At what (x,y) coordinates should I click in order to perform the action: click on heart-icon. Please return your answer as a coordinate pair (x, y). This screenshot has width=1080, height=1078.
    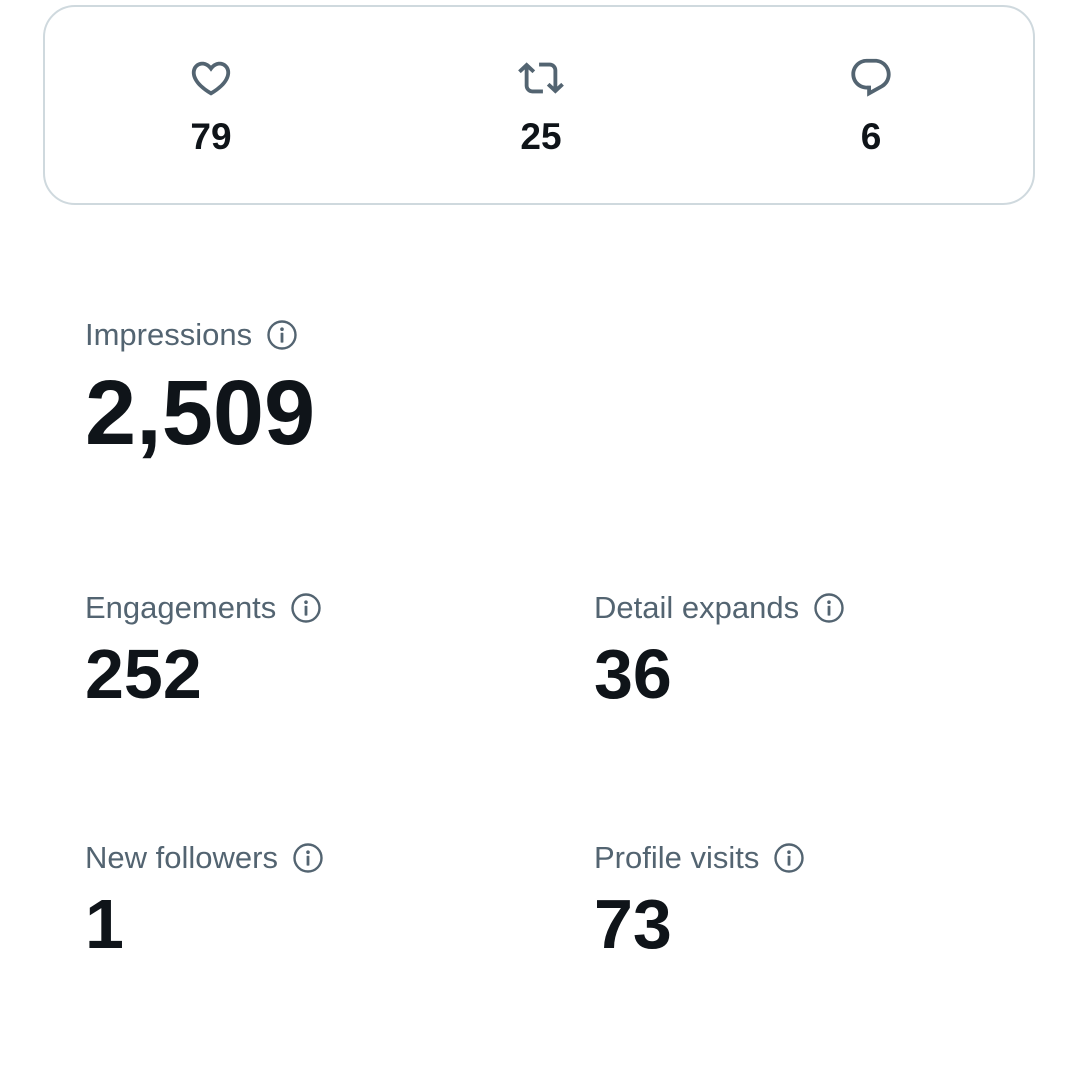
    Looking at the image, I should click on (211, 78).